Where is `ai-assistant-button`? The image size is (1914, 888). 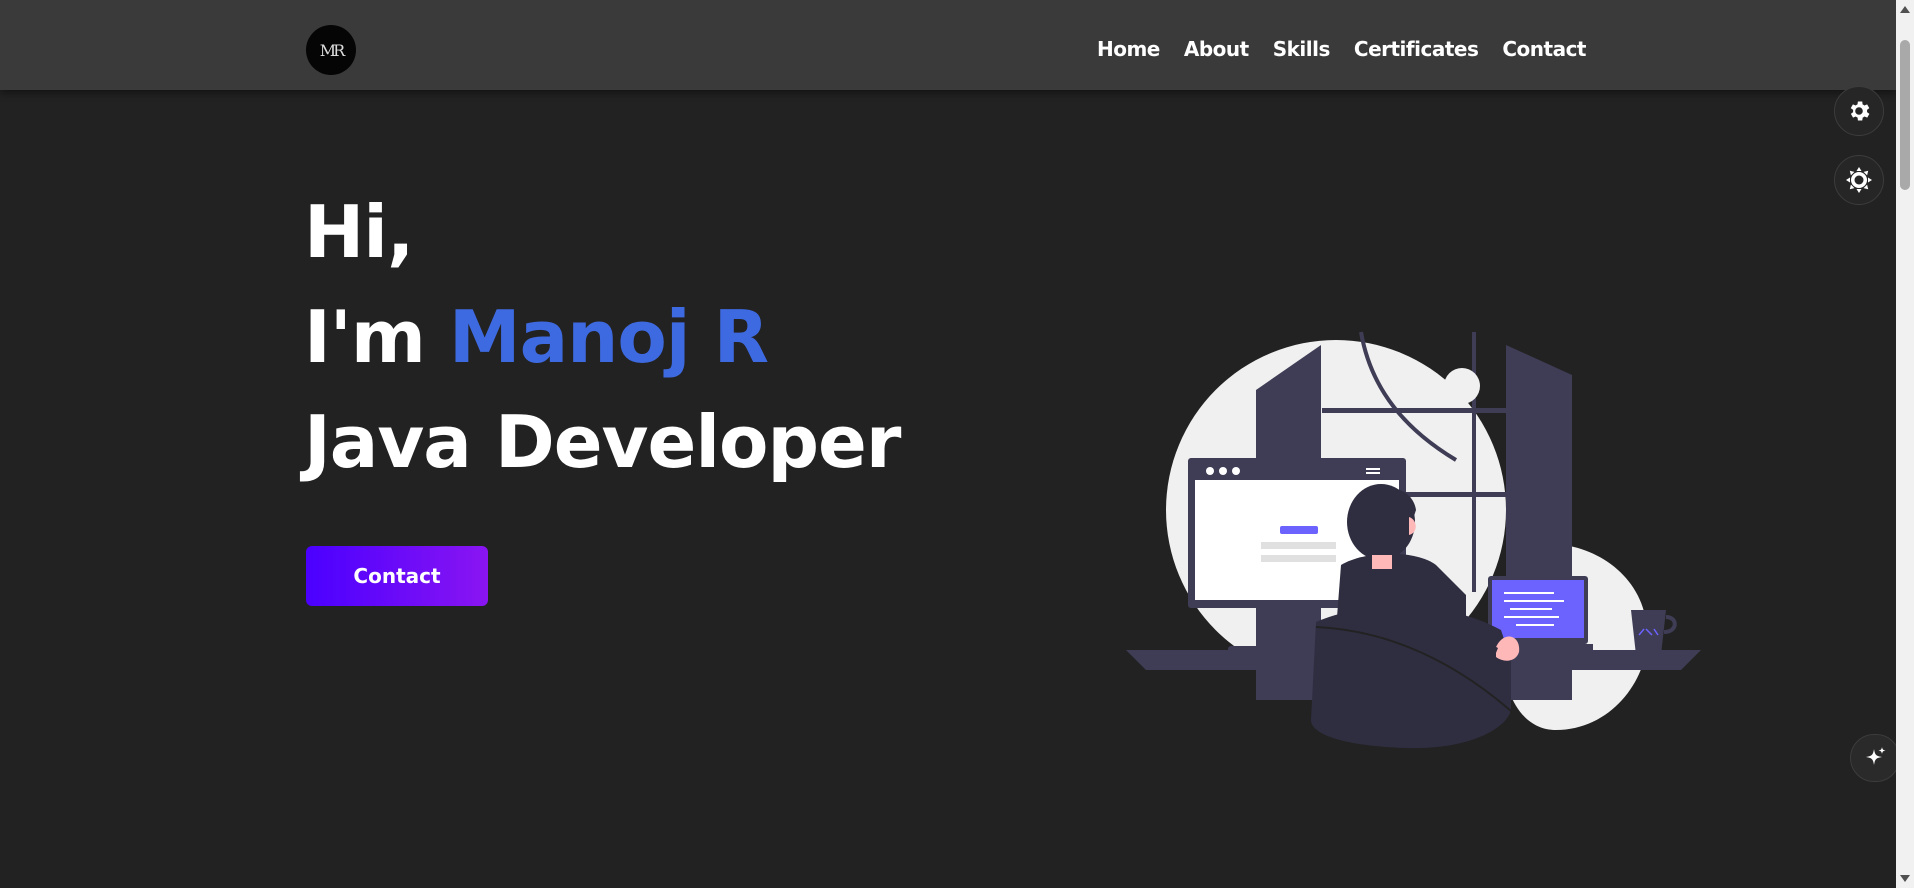 ai-assistant-button is located at coordinates (1875, 758).